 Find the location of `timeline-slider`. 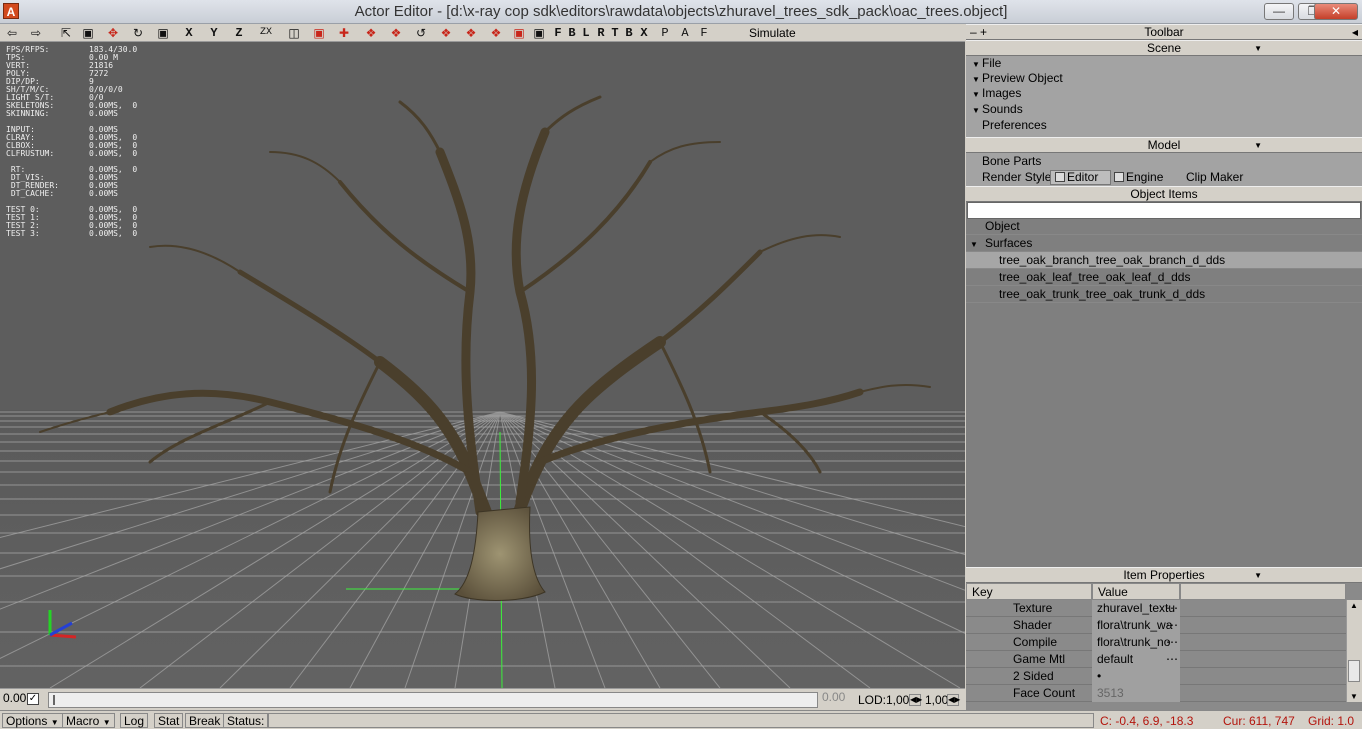

timeline-slider is located at coordinates (433, 700).